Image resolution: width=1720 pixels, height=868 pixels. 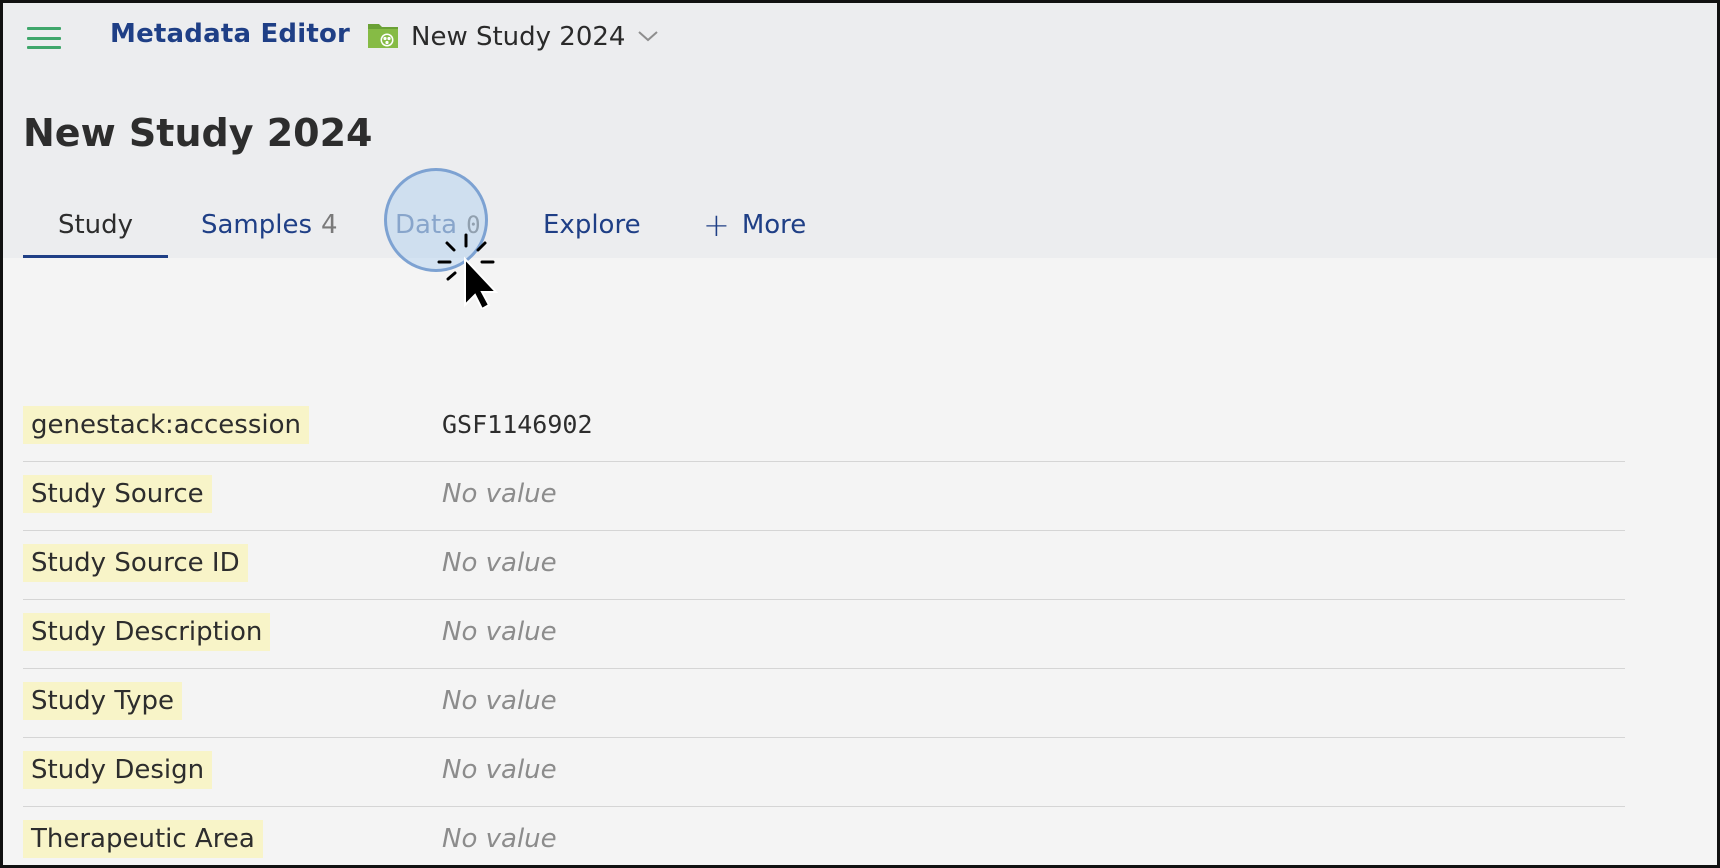 What do you see at coordinates (473, 224) in the screenshot?
I see `tab-count: 0` at bounding box center [473, 224].